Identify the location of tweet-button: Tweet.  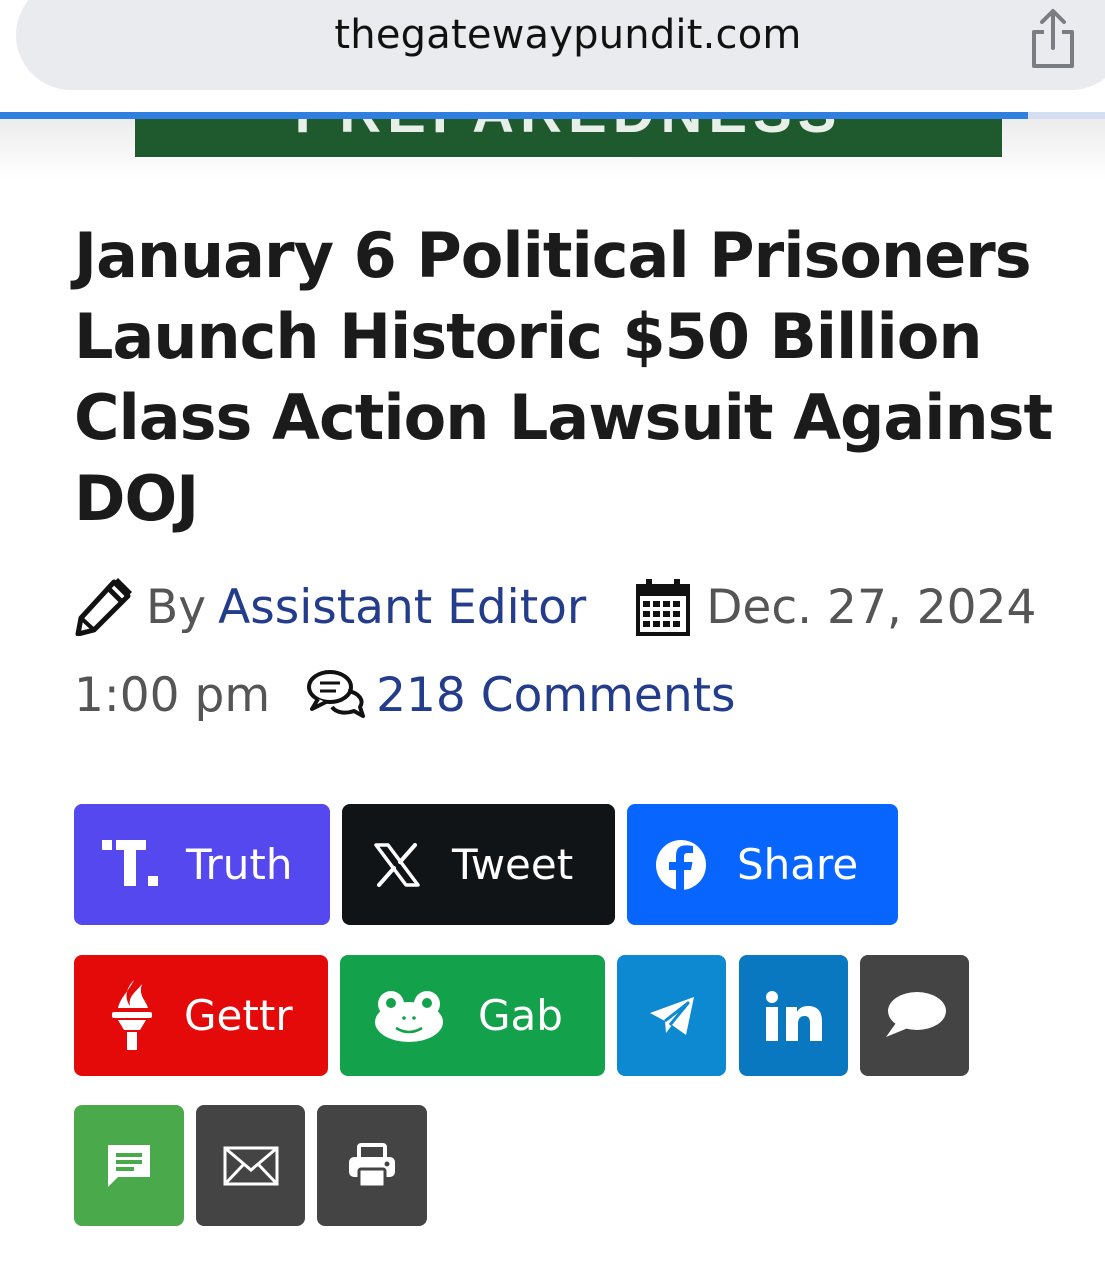
(478, 864).